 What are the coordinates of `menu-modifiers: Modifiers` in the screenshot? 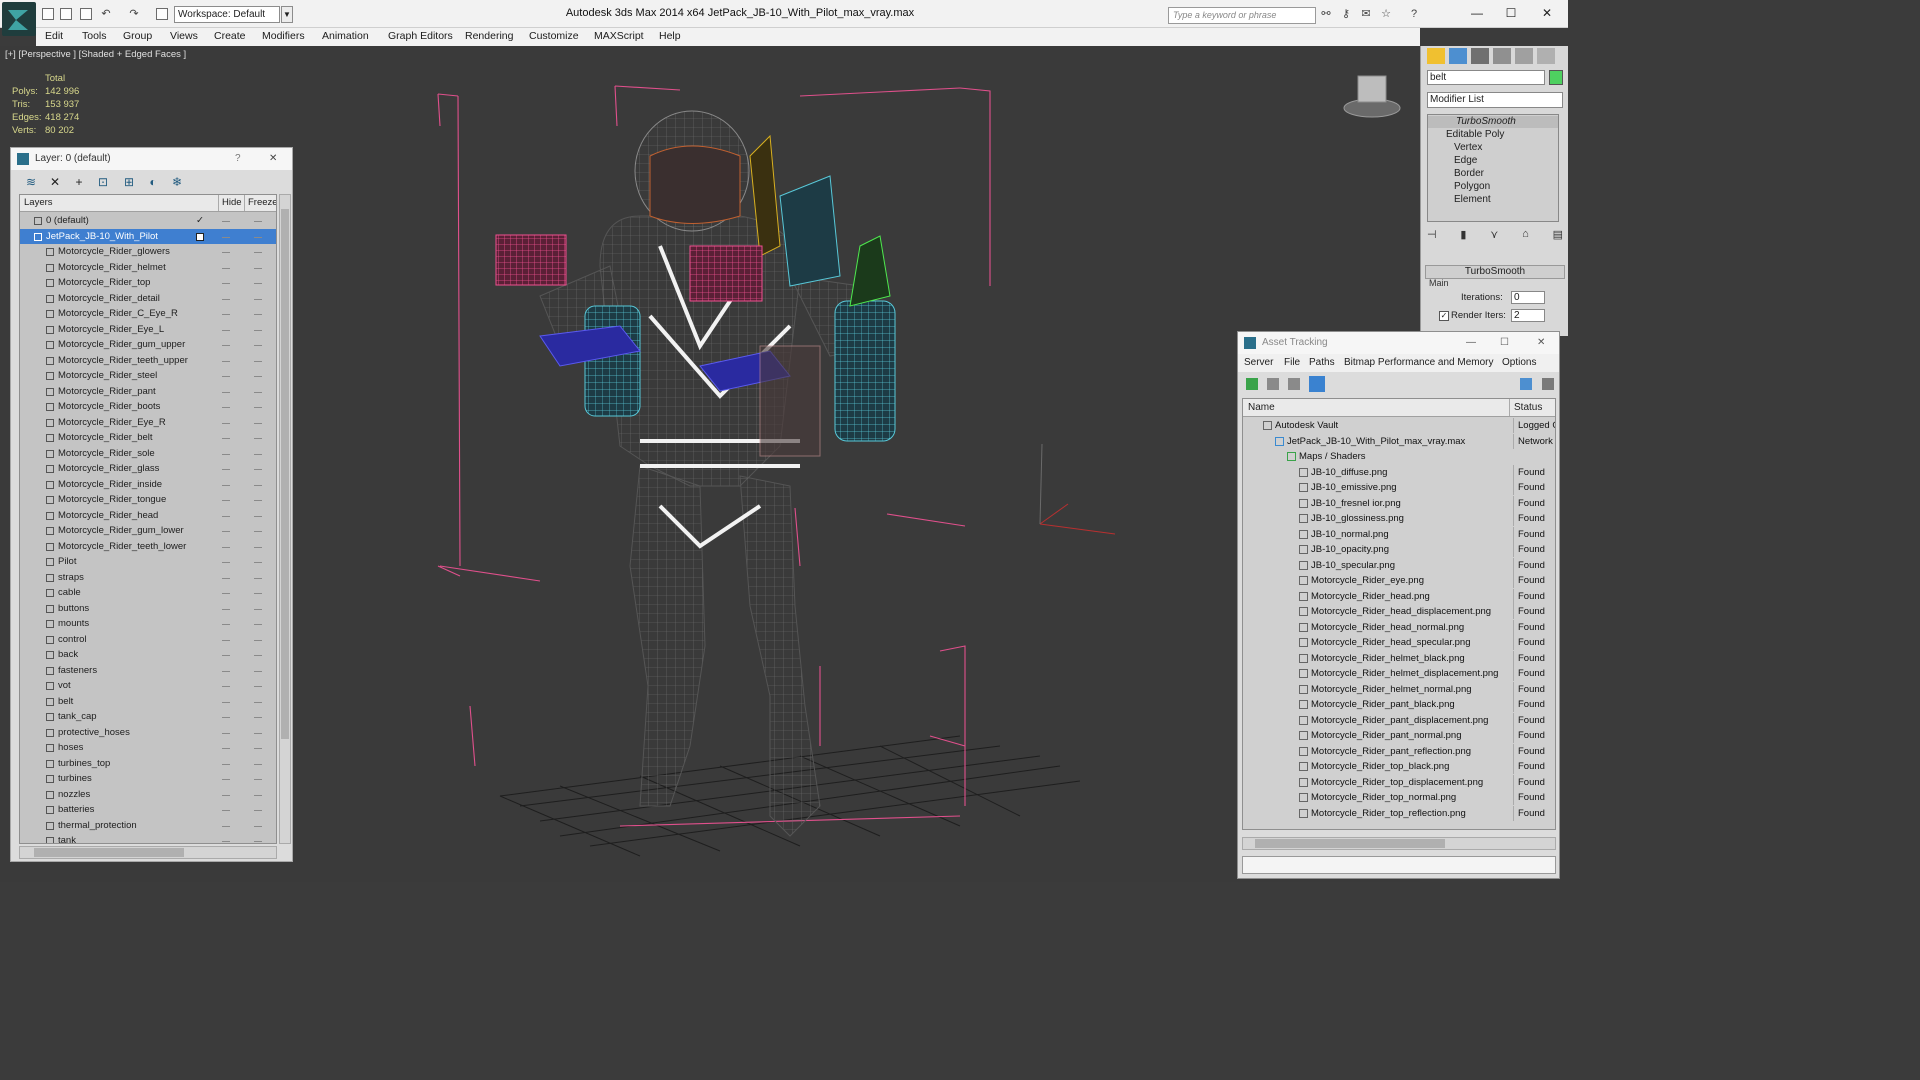 It's located at (283, 36).